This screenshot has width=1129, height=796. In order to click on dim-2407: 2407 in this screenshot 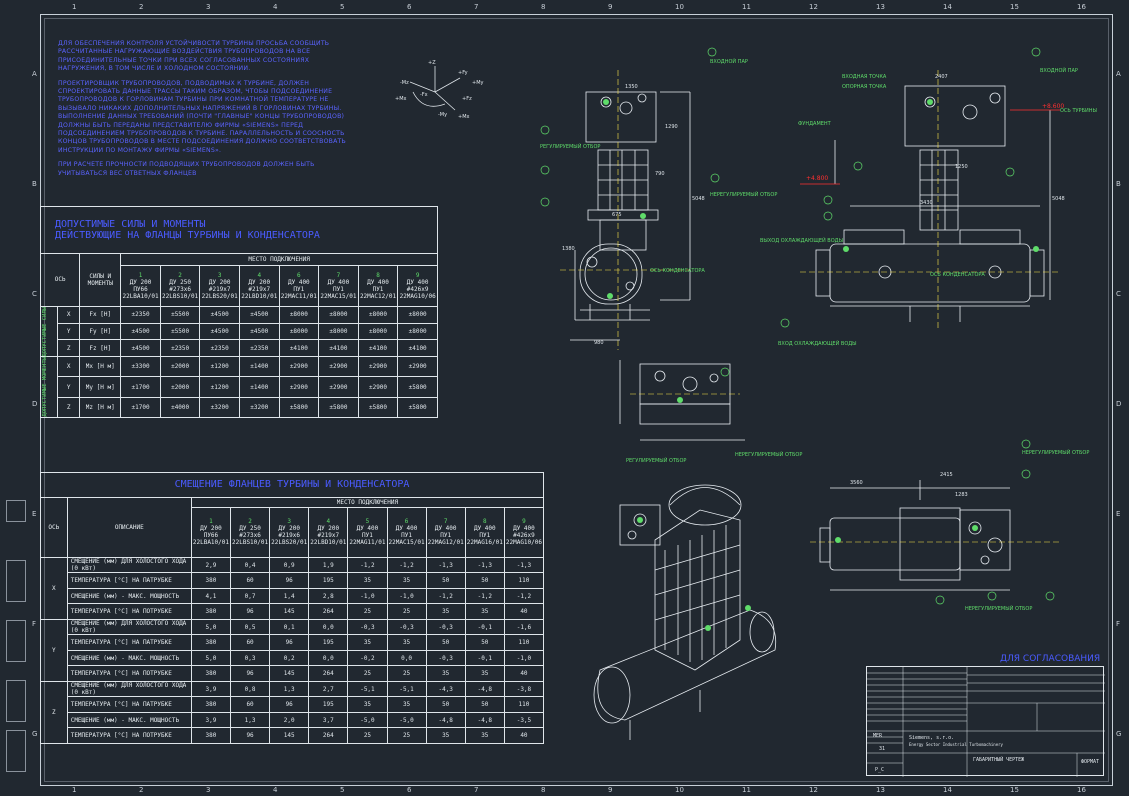, I will do `click(941, 77)`.